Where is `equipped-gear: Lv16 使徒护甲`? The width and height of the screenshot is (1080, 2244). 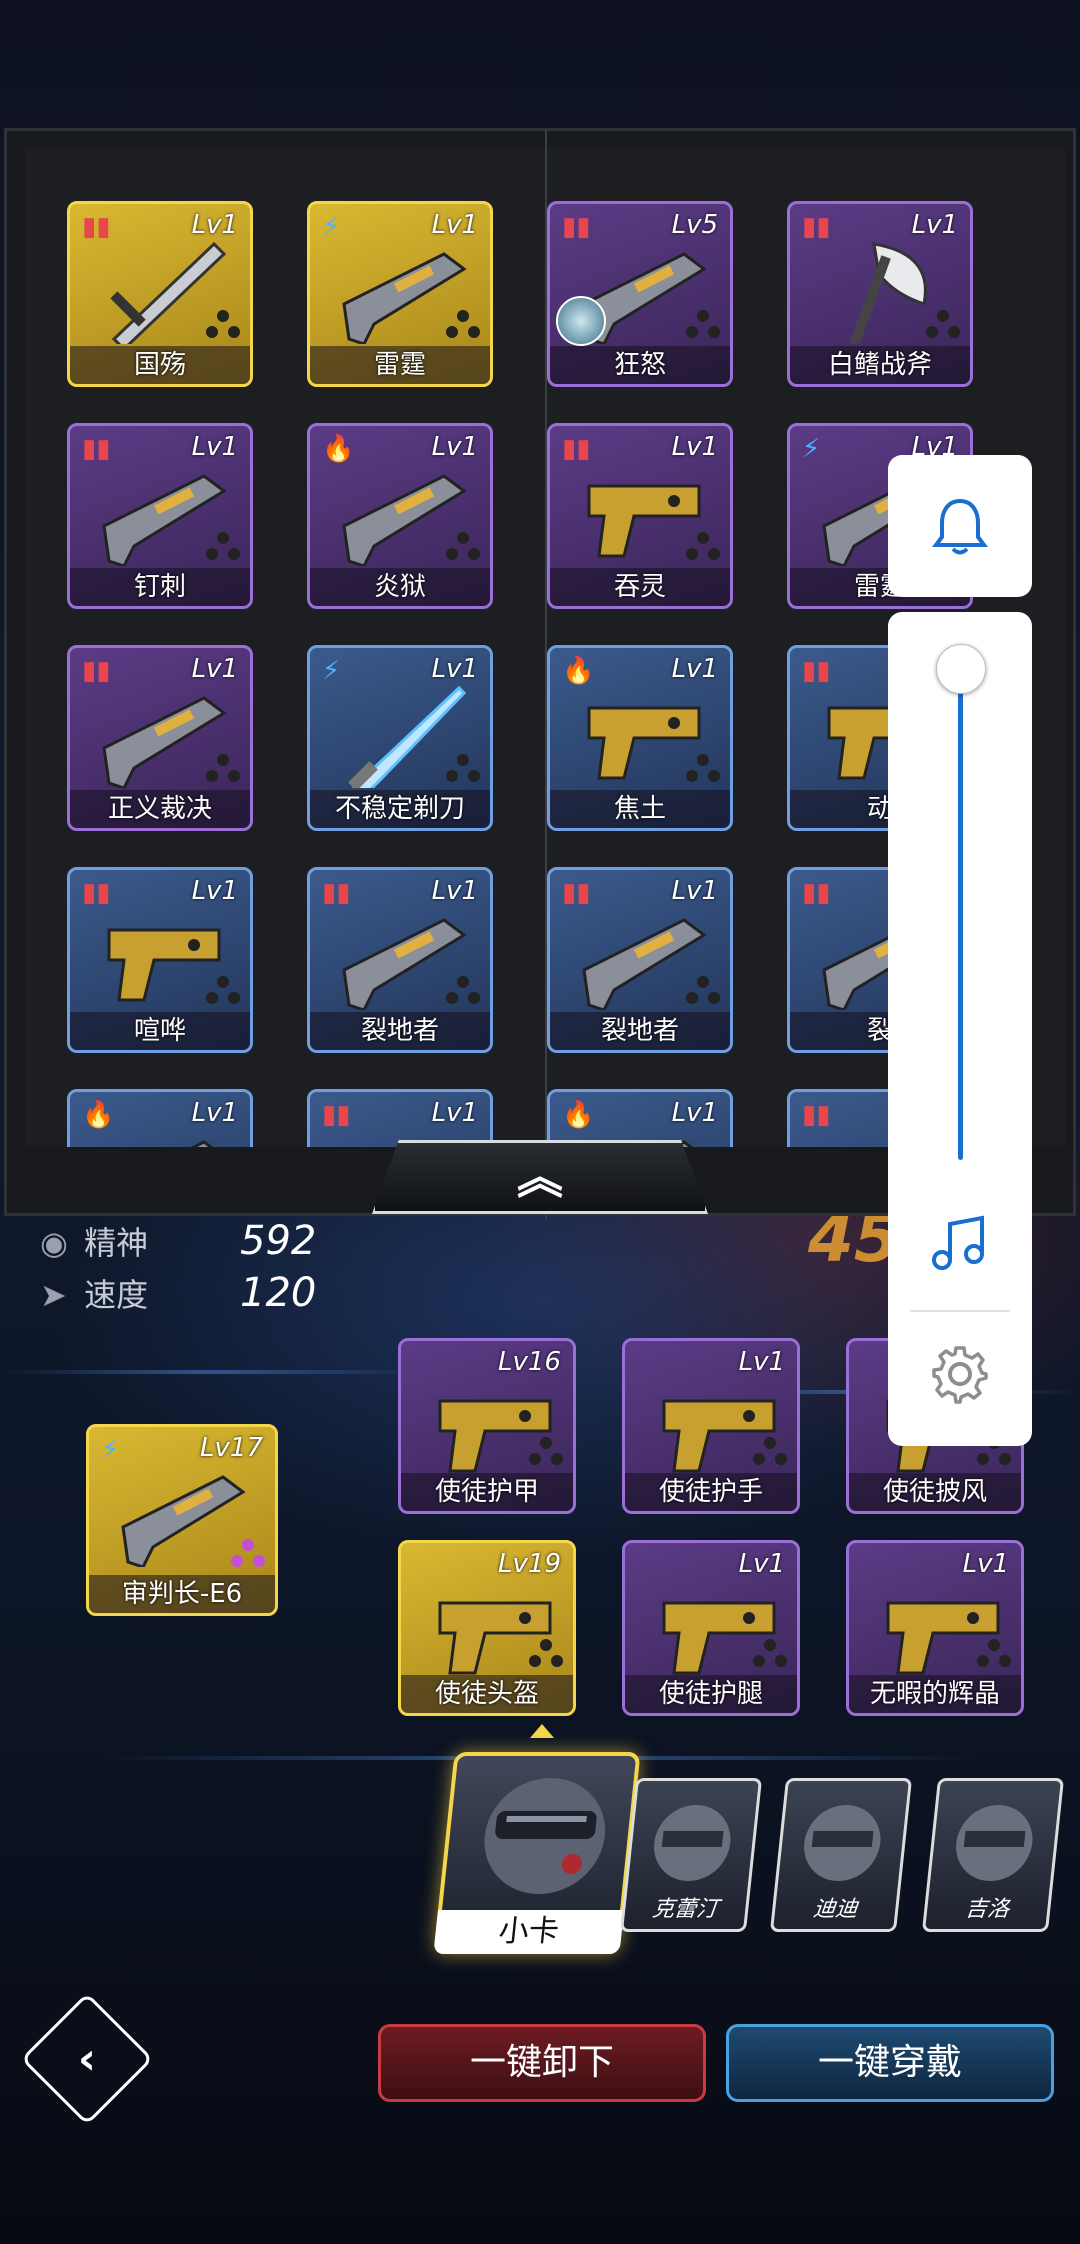
equipped-gear: Lv16 使徒护甲 is located at coordinates (487, 1426).